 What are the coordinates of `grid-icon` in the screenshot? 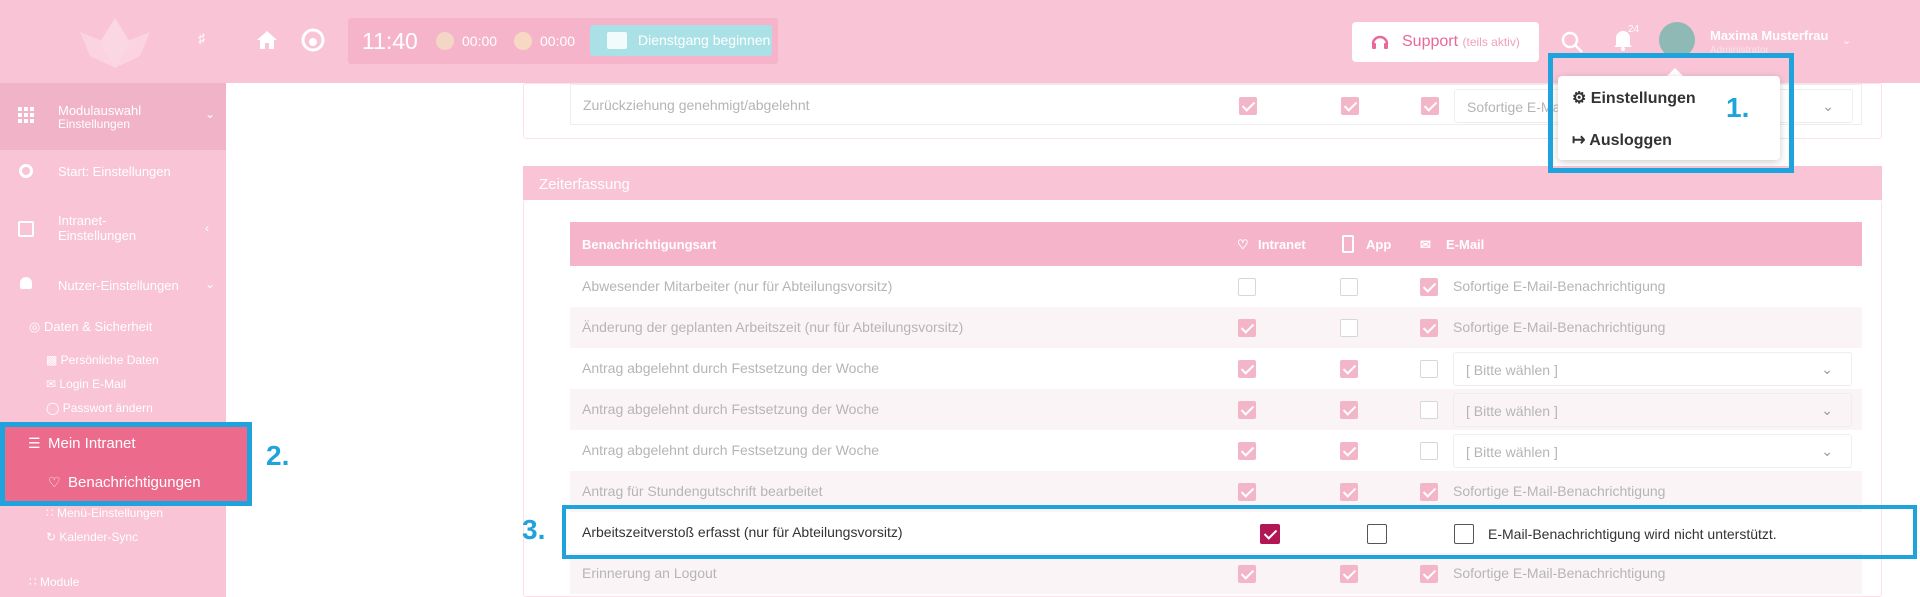 It's located at (26, 115).